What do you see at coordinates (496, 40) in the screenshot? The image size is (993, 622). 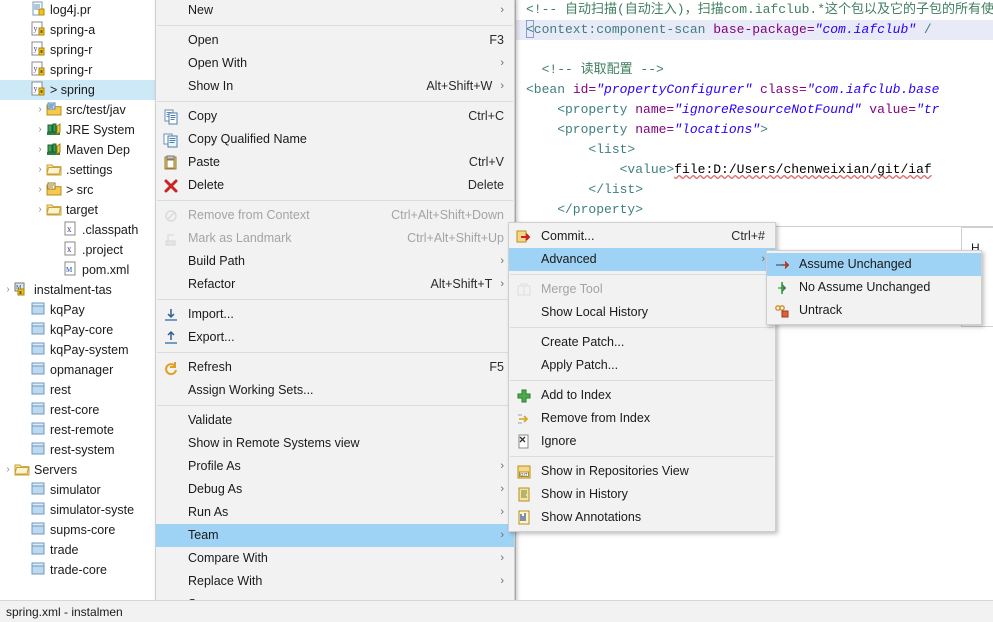 I see `menu-item-shortcut: F3` at bounding box center [496, 40].